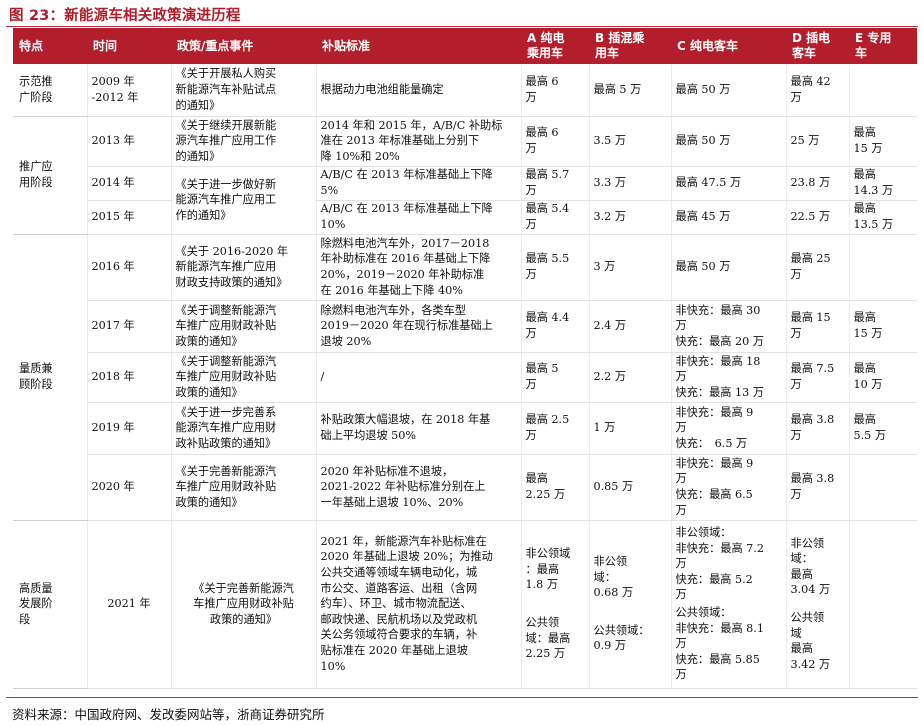 This screenshot has height=726, width=924. Describe the element at coordinates (50, 46) in the screenshot. I see `header-stage: 特点` at that location.